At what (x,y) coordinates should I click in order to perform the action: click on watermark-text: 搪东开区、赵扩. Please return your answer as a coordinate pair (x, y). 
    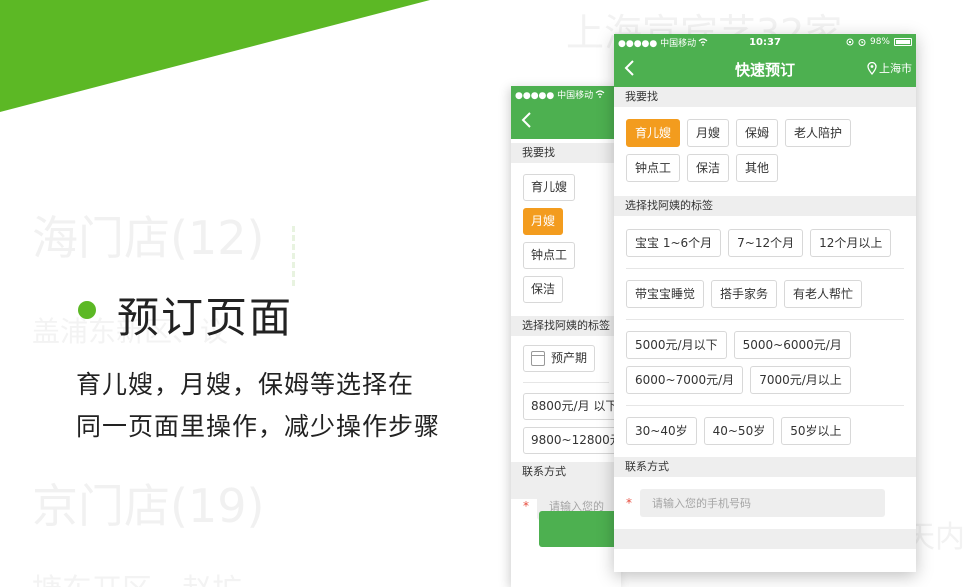
    Looking at the image, I should click on (137, 576).